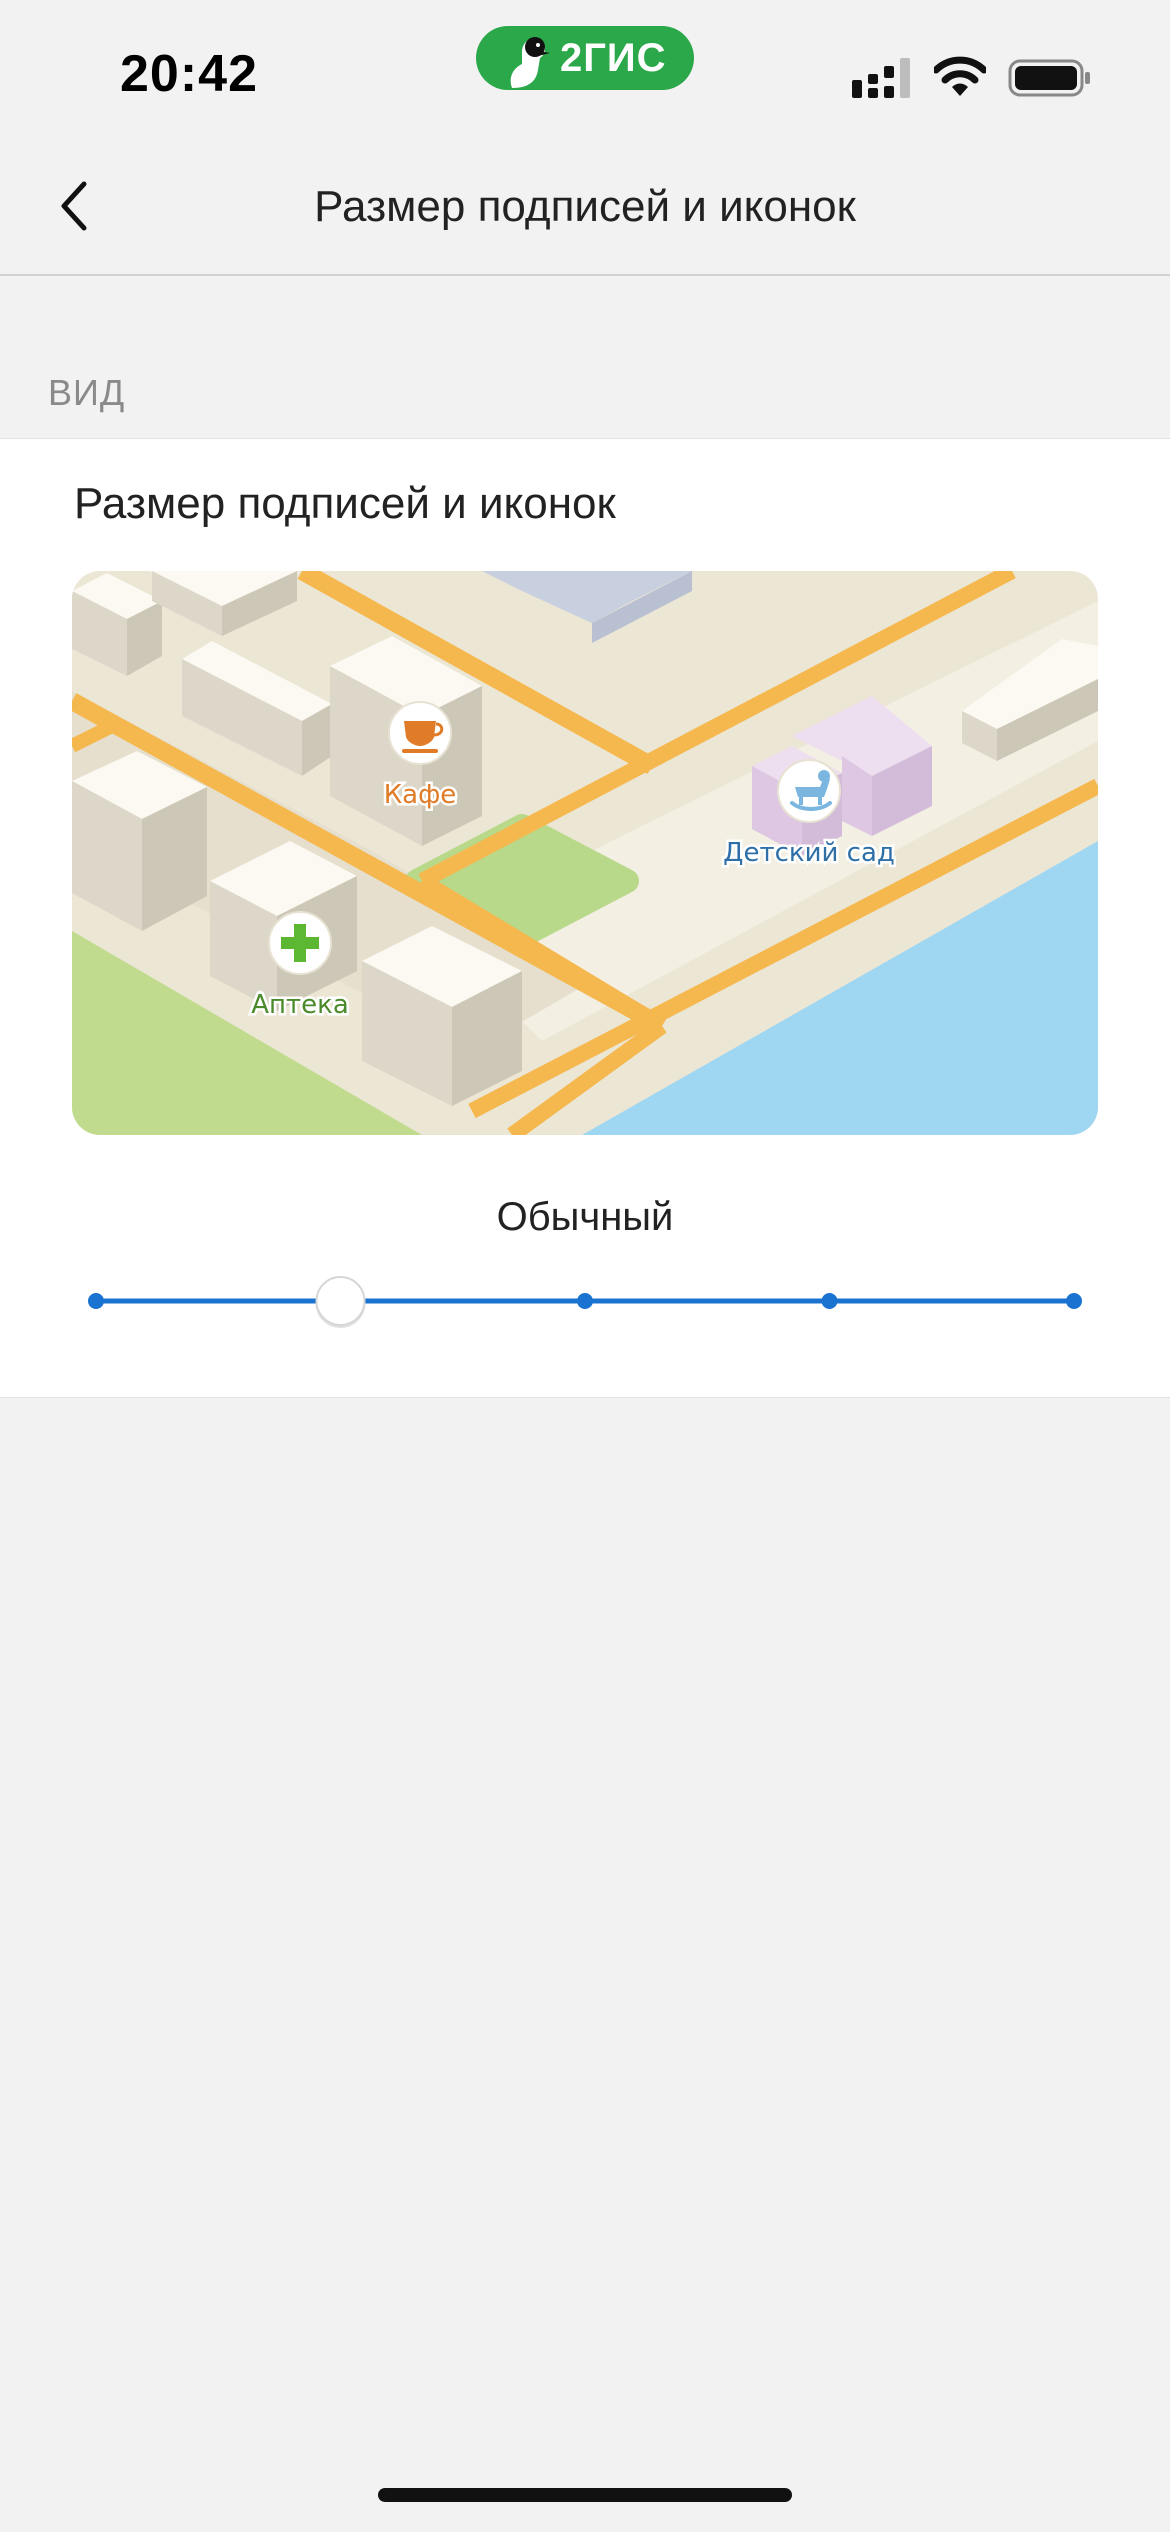 This screenshot has width=1170, height=2532. What do you see at coordinates (960, 76) in the screenshot?
I see `wifi-icon` at bounding box center [960, 76].